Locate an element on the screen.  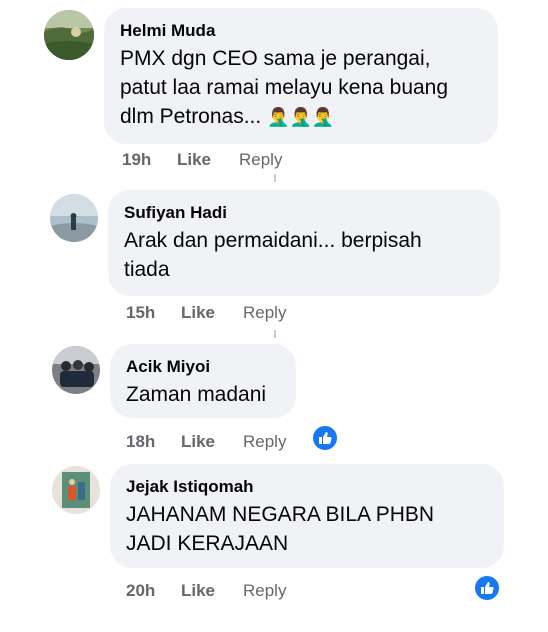
avatar-image-helmi is located at coordinates (69, 35).